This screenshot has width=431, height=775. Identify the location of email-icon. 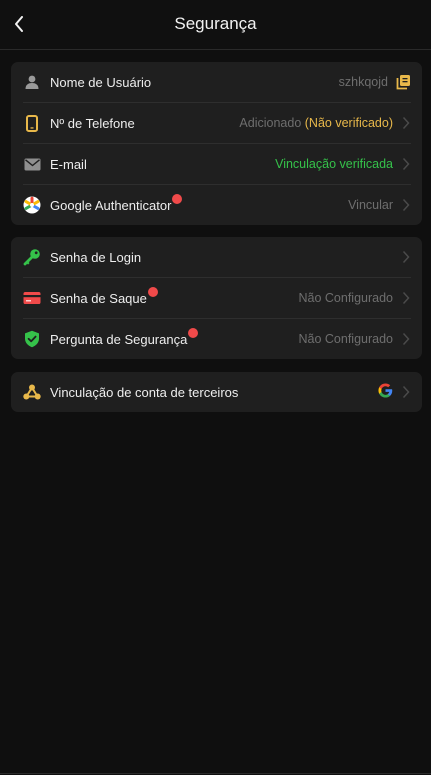
(32, 164).